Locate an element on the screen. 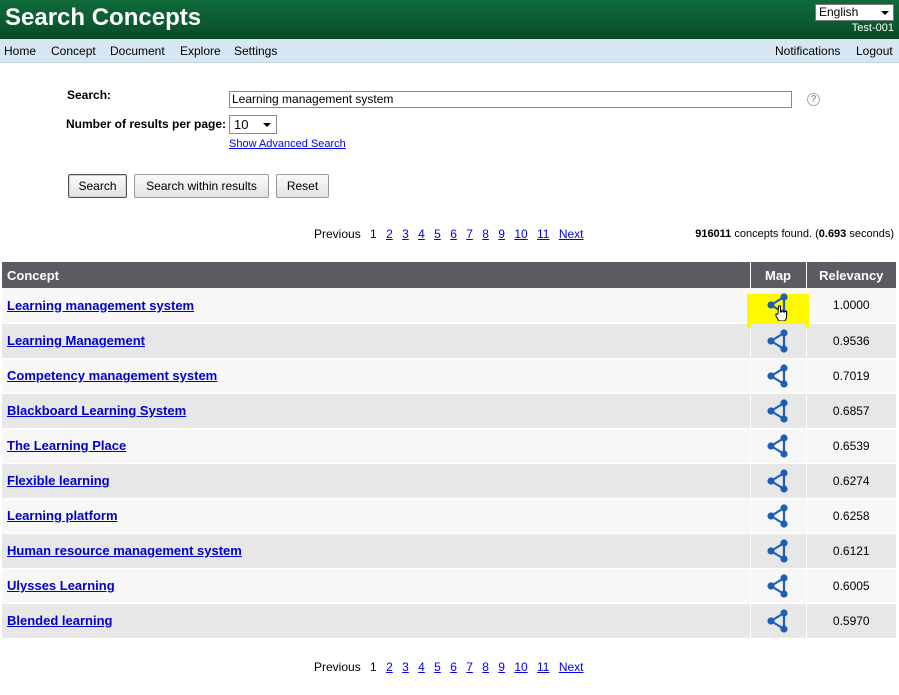 This screenshot has height=695, width=899. nav-concept: Concept is located at coordinates (73, 51).